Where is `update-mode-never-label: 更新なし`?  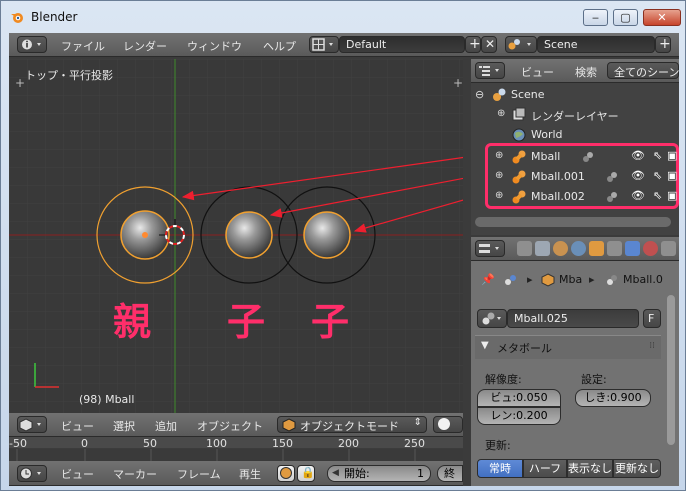
update-mode-never-label: 更新なし is located at coordinates (637, 468).